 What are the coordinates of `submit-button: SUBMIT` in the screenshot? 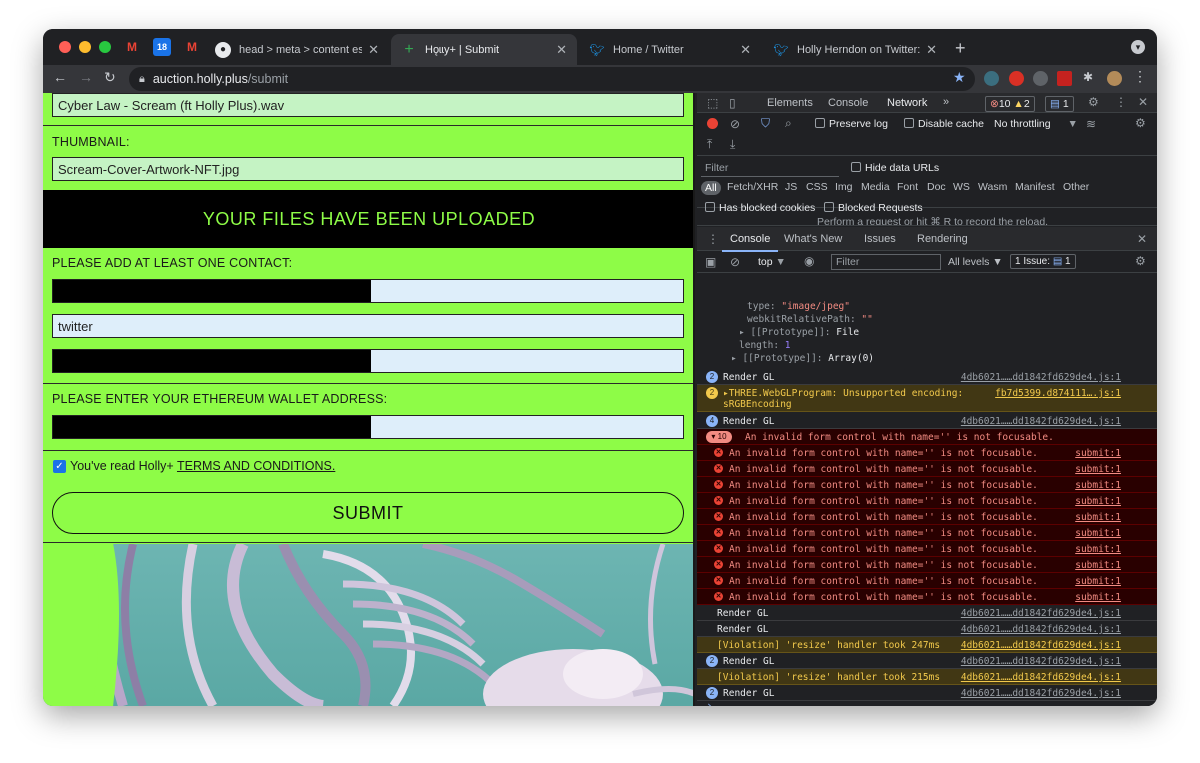 It's located at (368, 513).